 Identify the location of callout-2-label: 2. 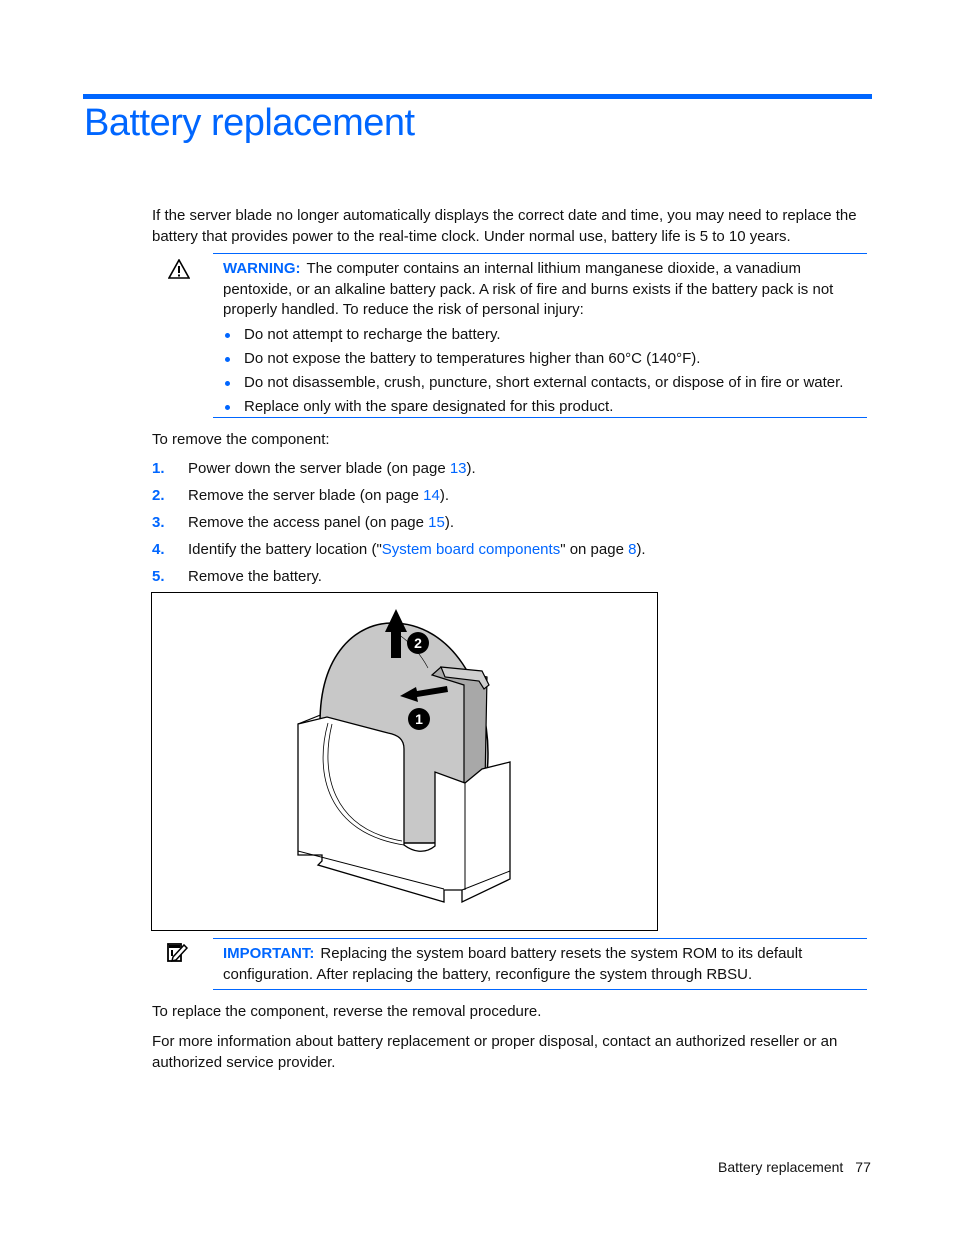
(418, 643).